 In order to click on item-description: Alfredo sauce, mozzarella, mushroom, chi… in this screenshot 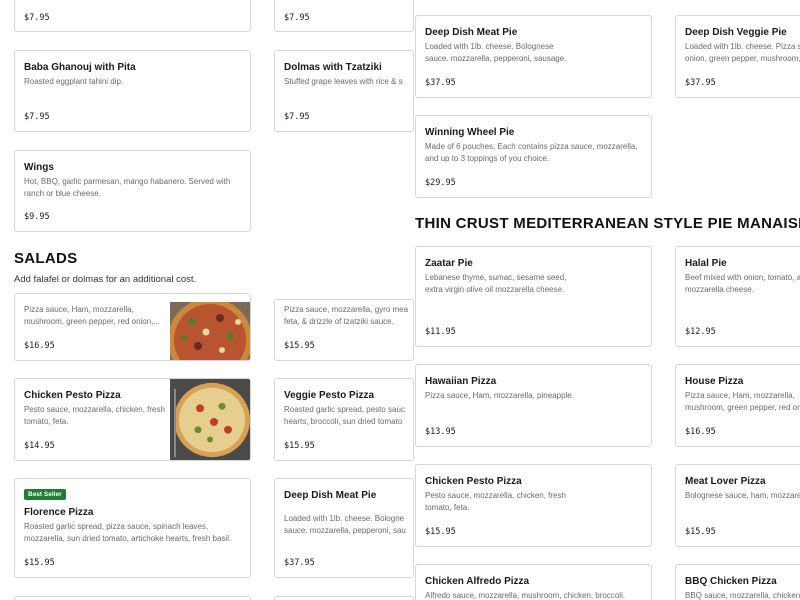, I will do `click(525, 595)`.